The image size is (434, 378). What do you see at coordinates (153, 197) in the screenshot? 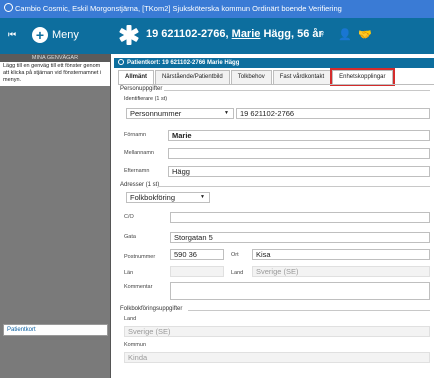
I see `address-type-value: Folkbokföring` at bounding box center [153, 197].